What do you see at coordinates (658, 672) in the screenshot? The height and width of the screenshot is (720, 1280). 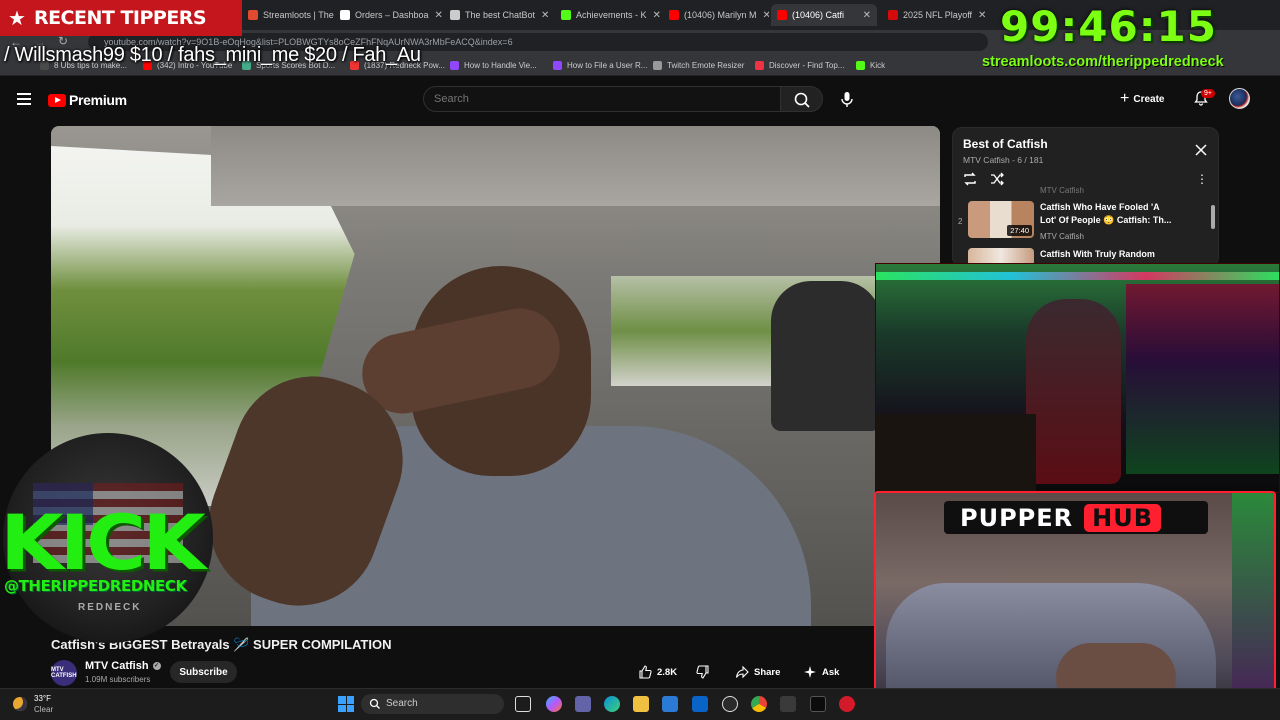 I see `like-button: 2.8K` at bounding box center [658, 672].